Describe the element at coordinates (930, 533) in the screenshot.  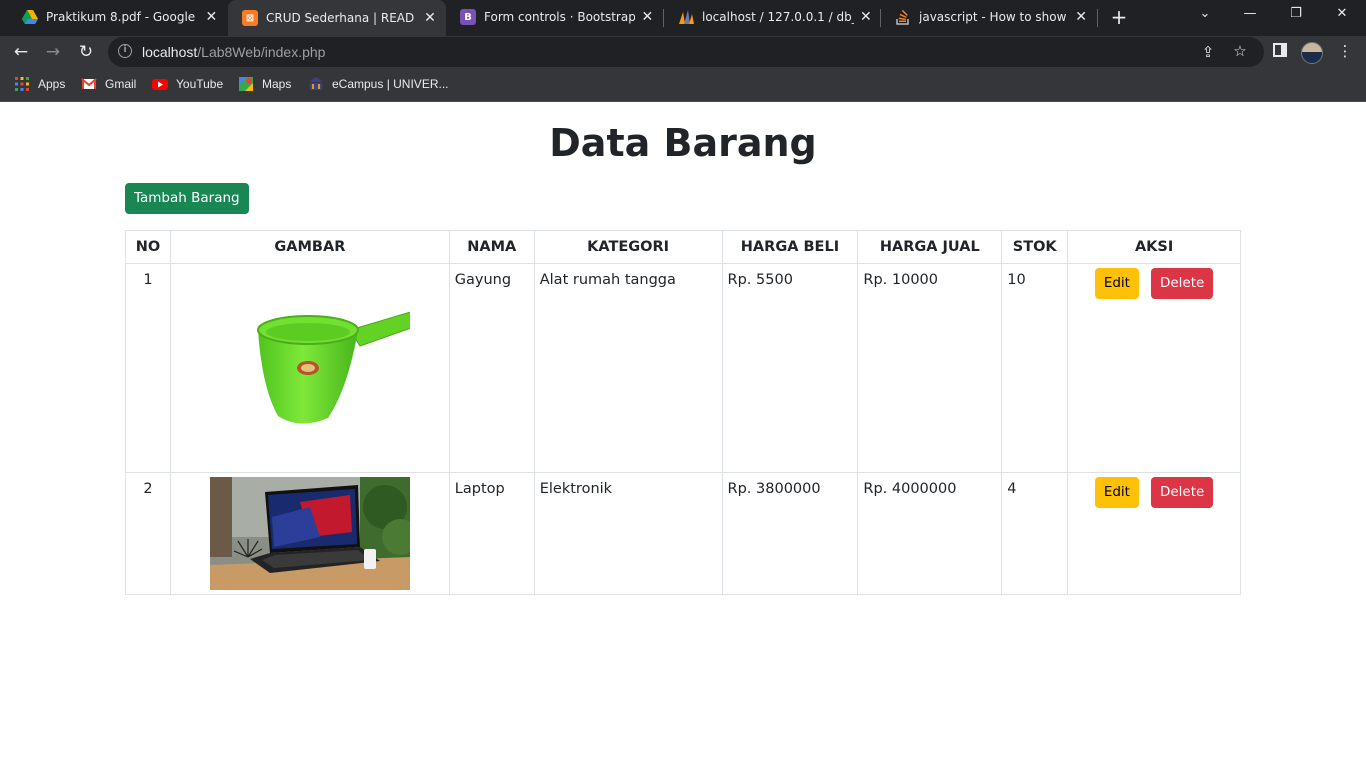
I see `cell-harga-jual: Rp. 4000000` at that location.